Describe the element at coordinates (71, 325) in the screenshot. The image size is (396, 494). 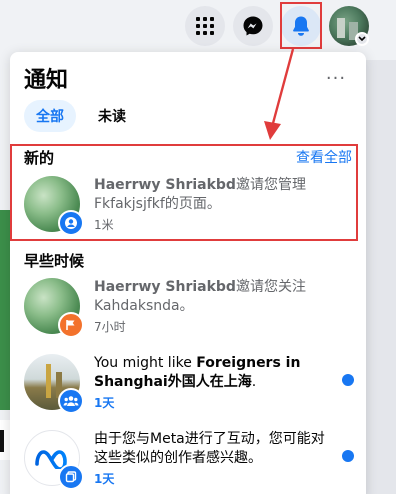
I see `flag-icon` at that location.